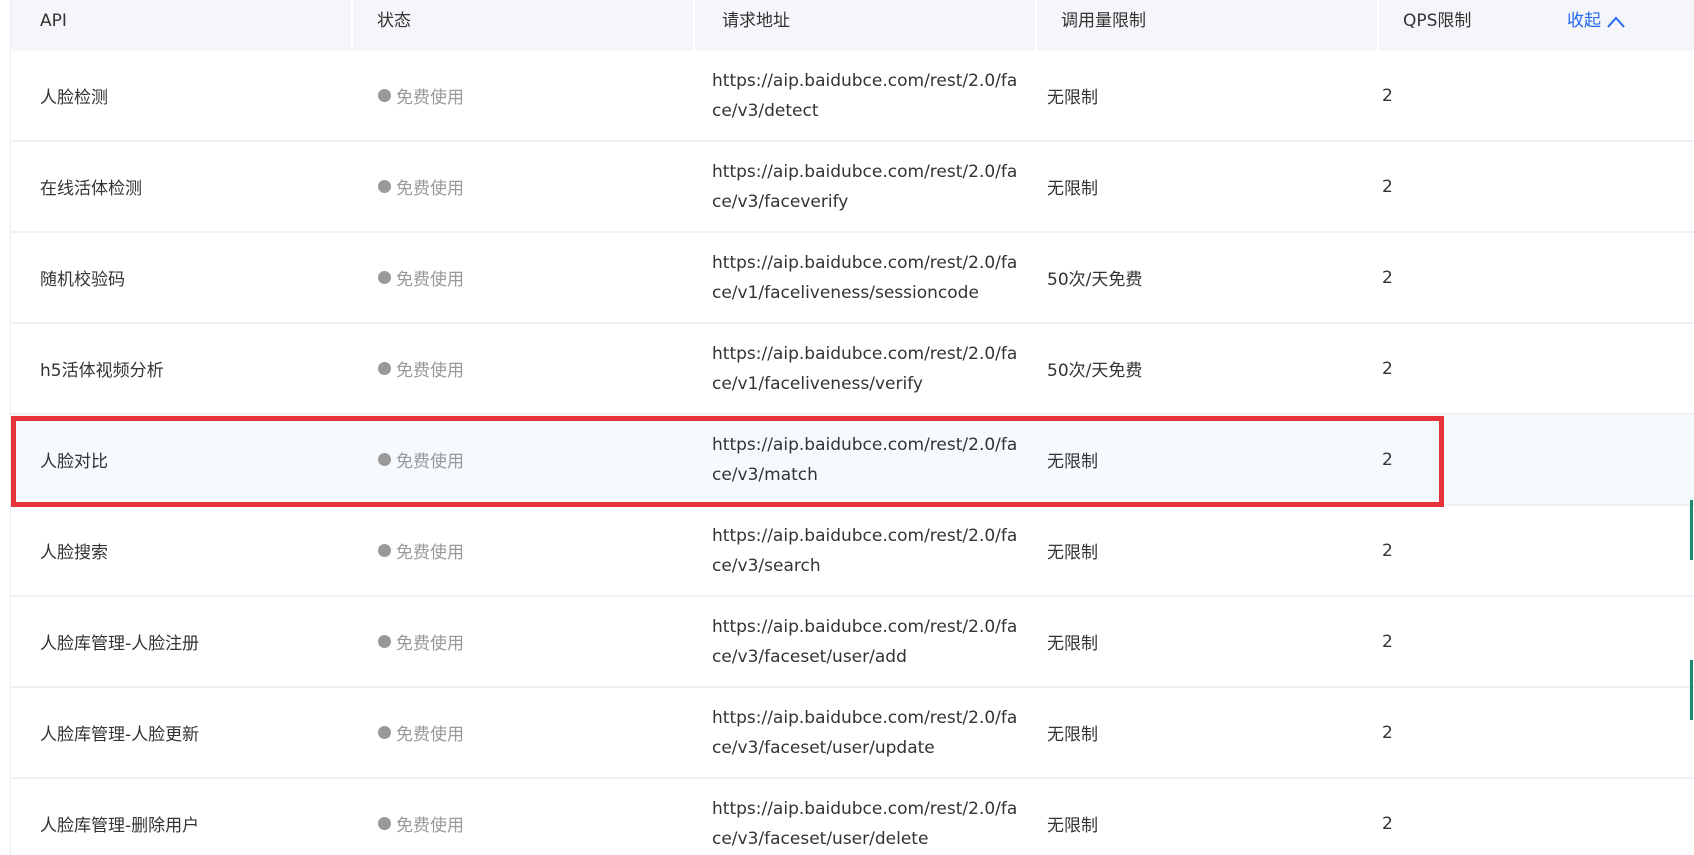 This screenshot has height=855, width=1694. I want to click on api-name: 人脸检测, so click(74, 98).